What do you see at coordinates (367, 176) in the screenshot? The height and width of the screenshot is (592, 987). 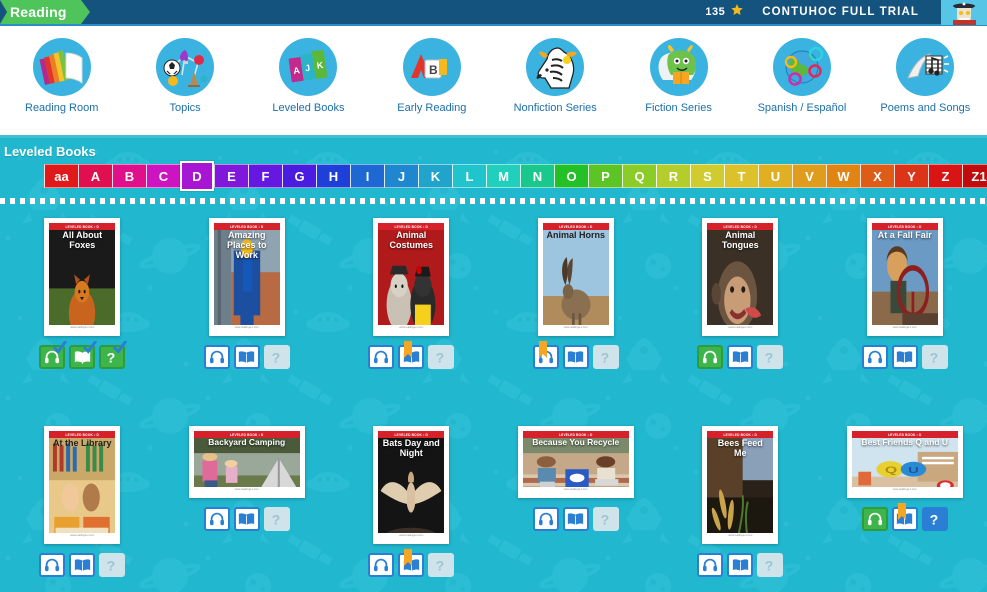 I see `level-tab-I: I` at bounding box center [367, 176].